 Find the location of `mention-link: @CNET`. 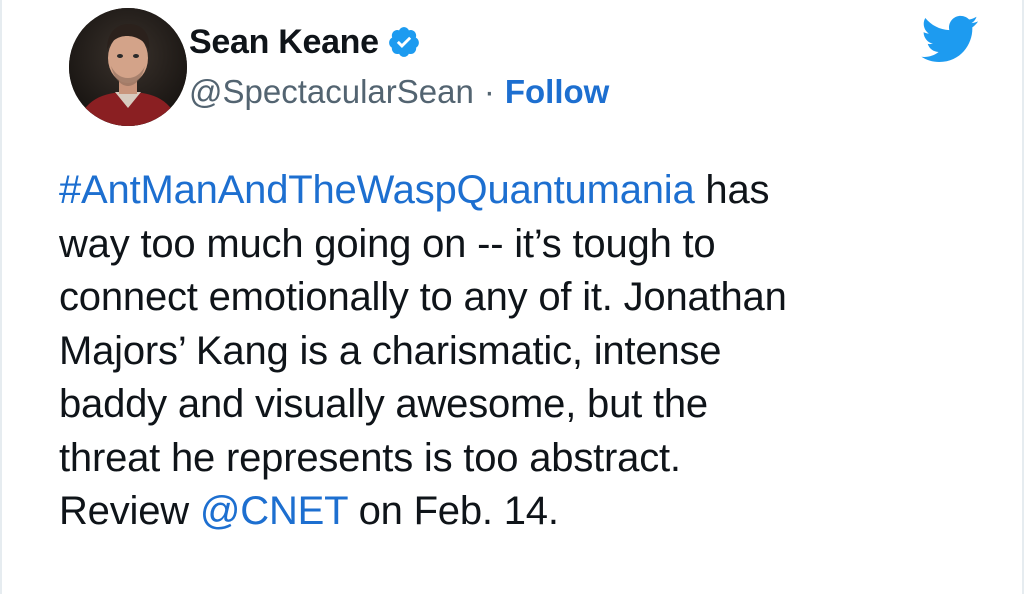

mention-link: @CNET is located at coordinates (274, 511).